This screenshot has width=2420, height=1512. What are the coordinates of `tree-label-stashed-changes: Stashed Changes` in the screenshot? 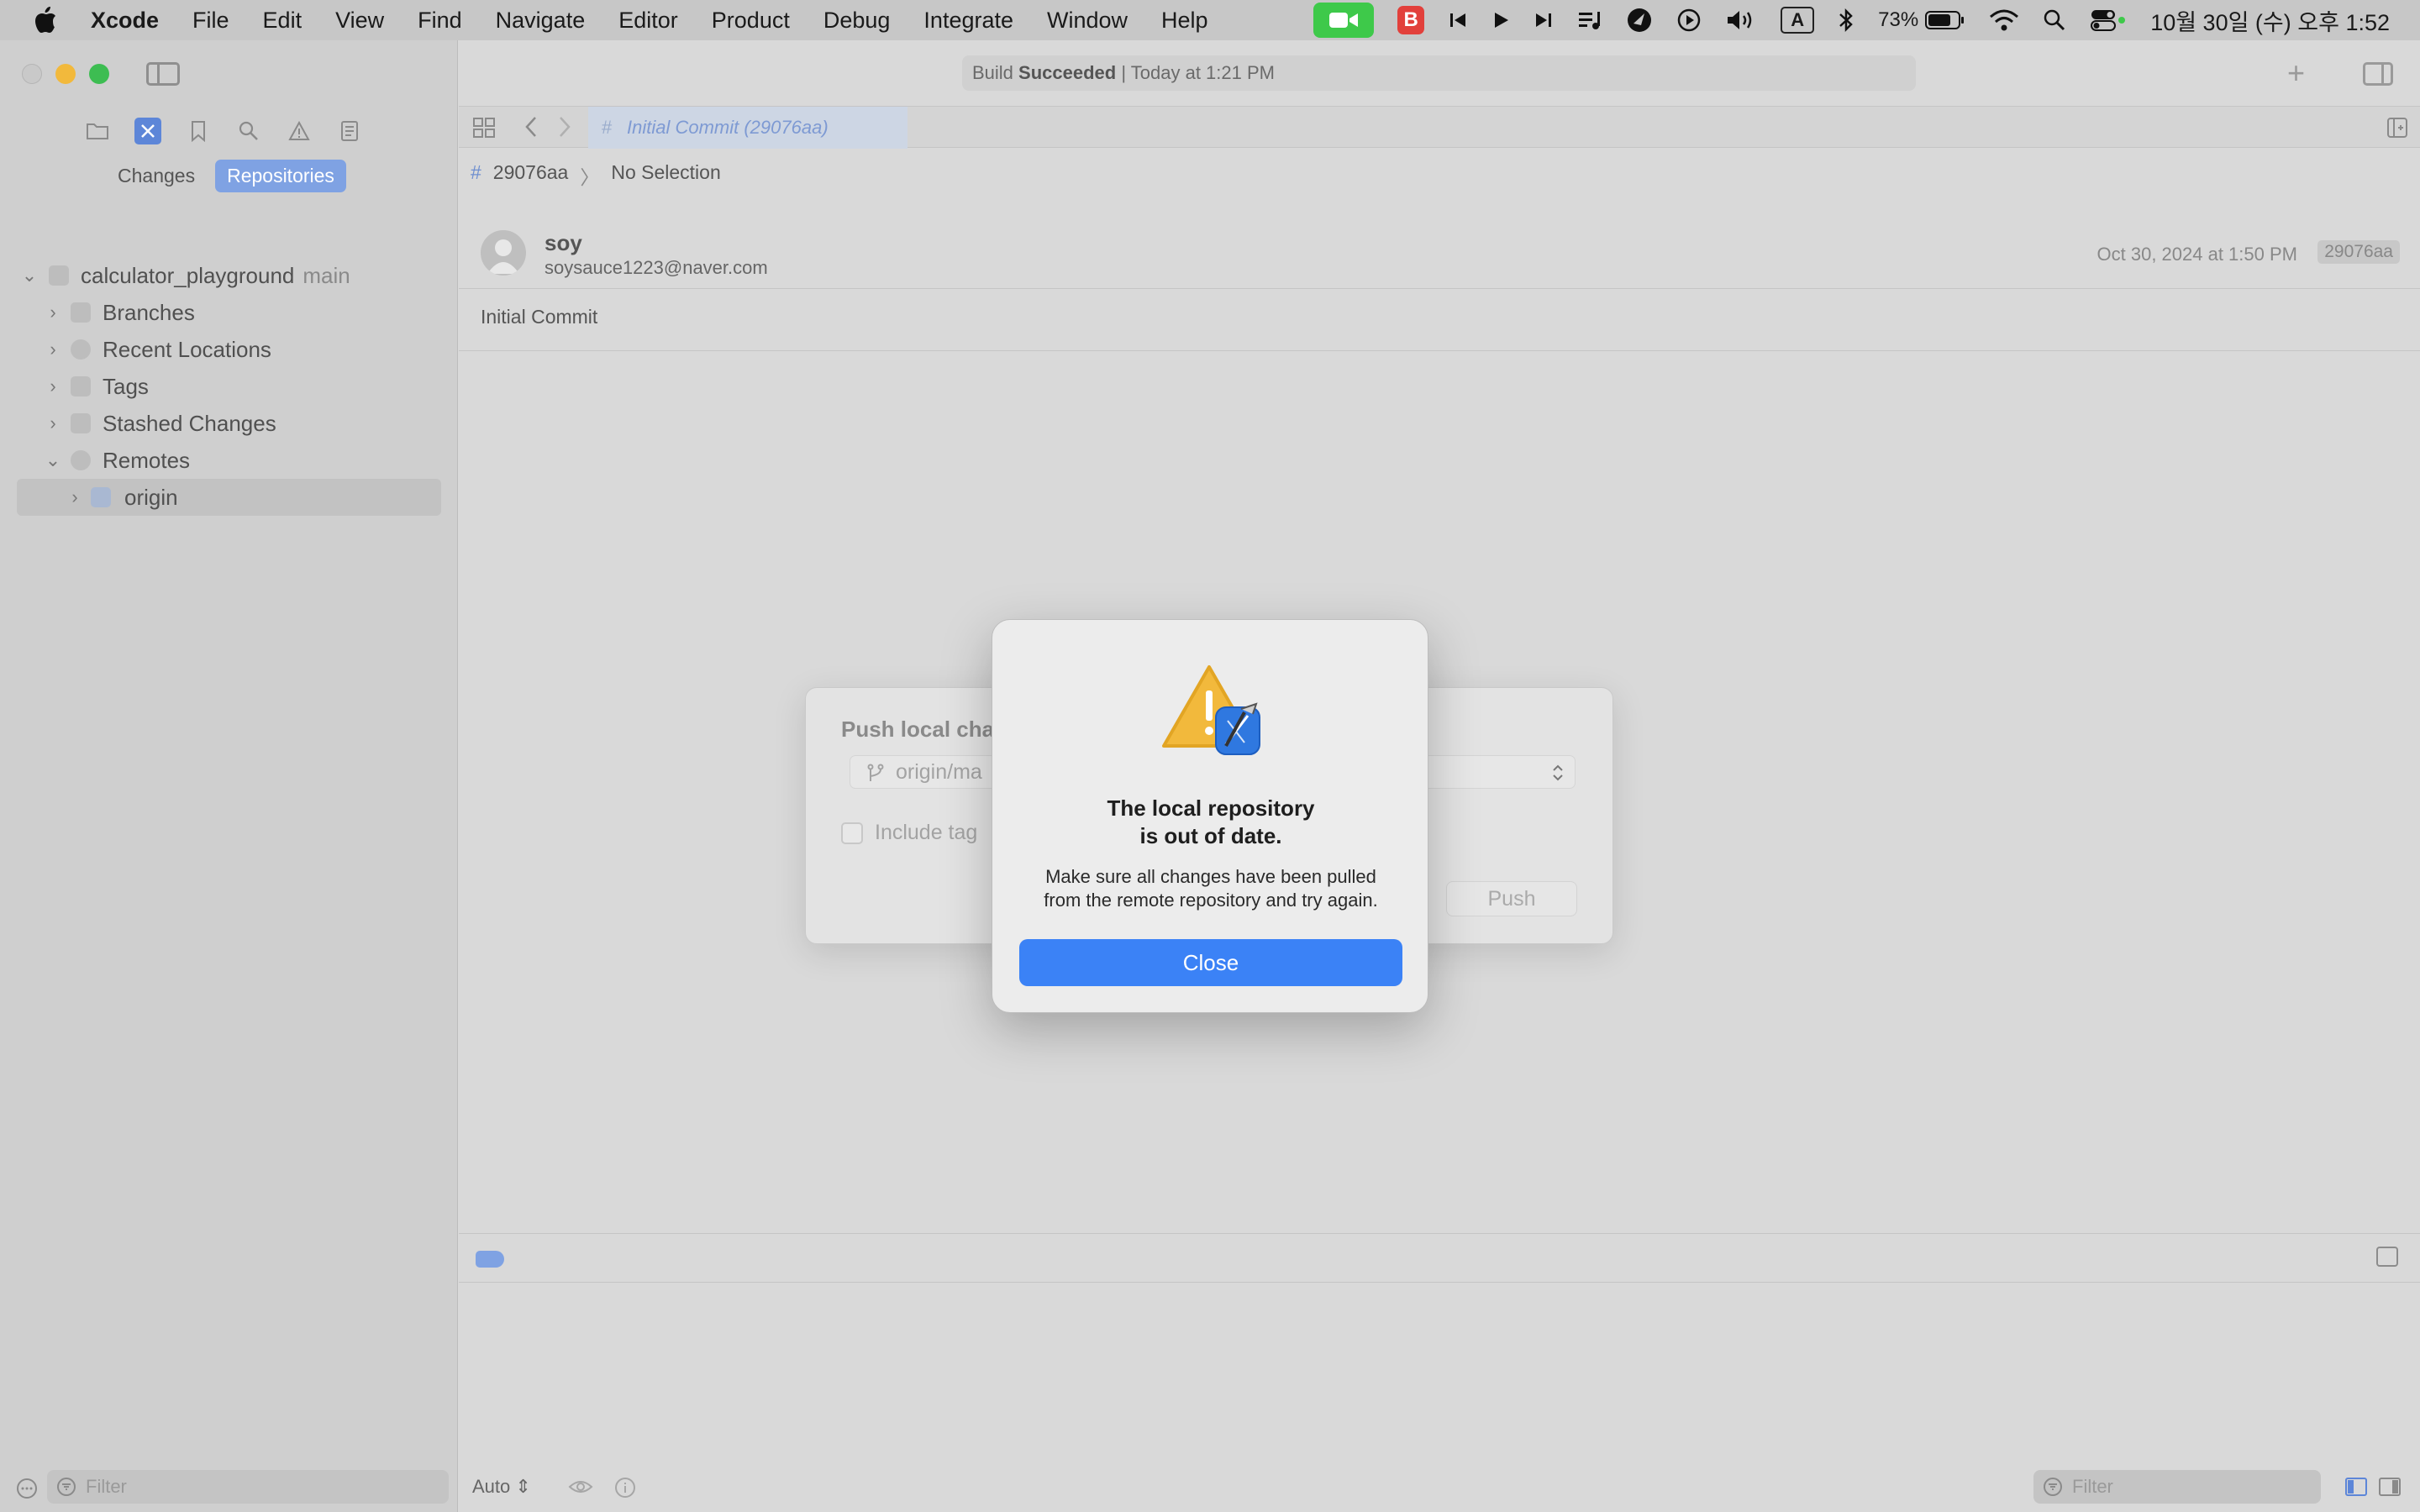 It's located at (189, 423).